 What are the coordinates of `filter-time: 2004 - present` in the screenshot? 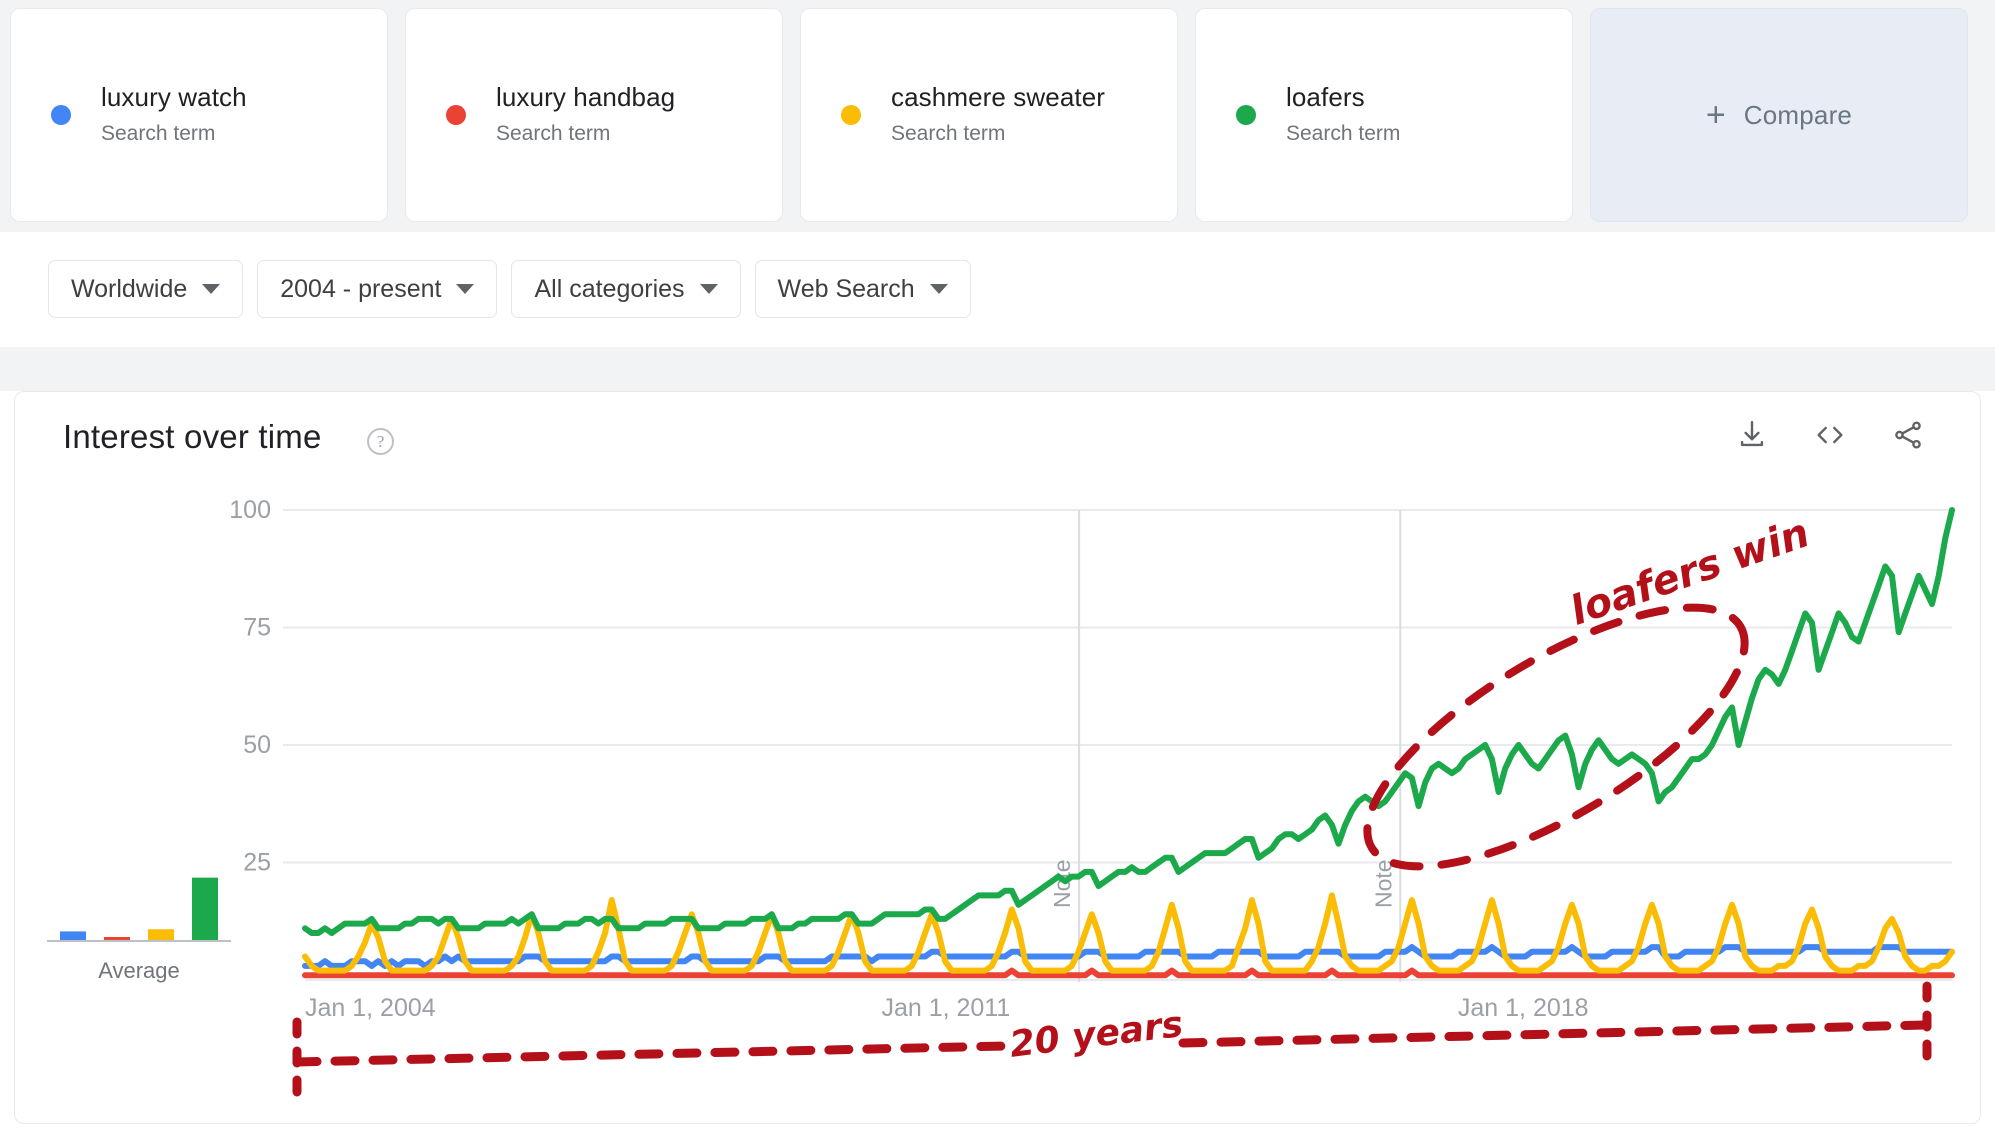 It's located at (377, 289).